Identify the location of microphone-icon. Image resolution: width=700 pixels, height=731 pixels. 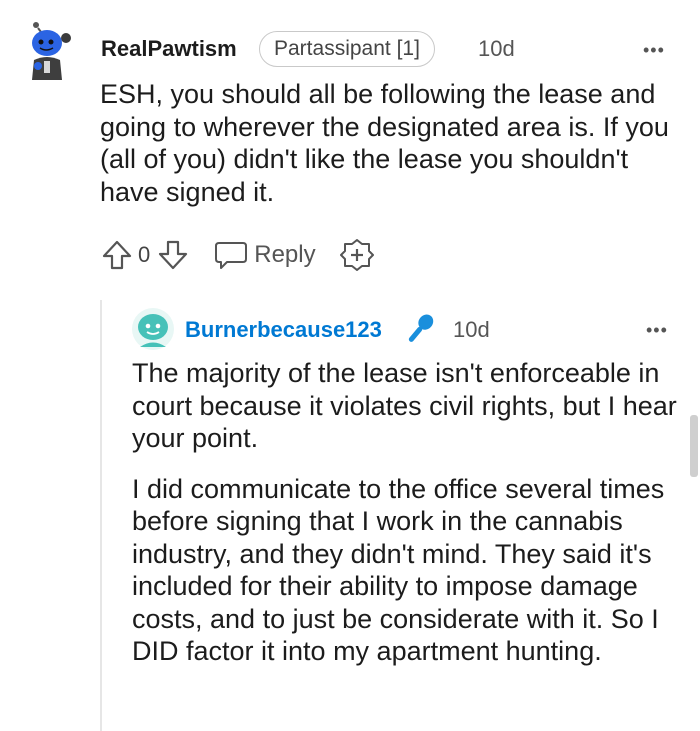
(421, 328).